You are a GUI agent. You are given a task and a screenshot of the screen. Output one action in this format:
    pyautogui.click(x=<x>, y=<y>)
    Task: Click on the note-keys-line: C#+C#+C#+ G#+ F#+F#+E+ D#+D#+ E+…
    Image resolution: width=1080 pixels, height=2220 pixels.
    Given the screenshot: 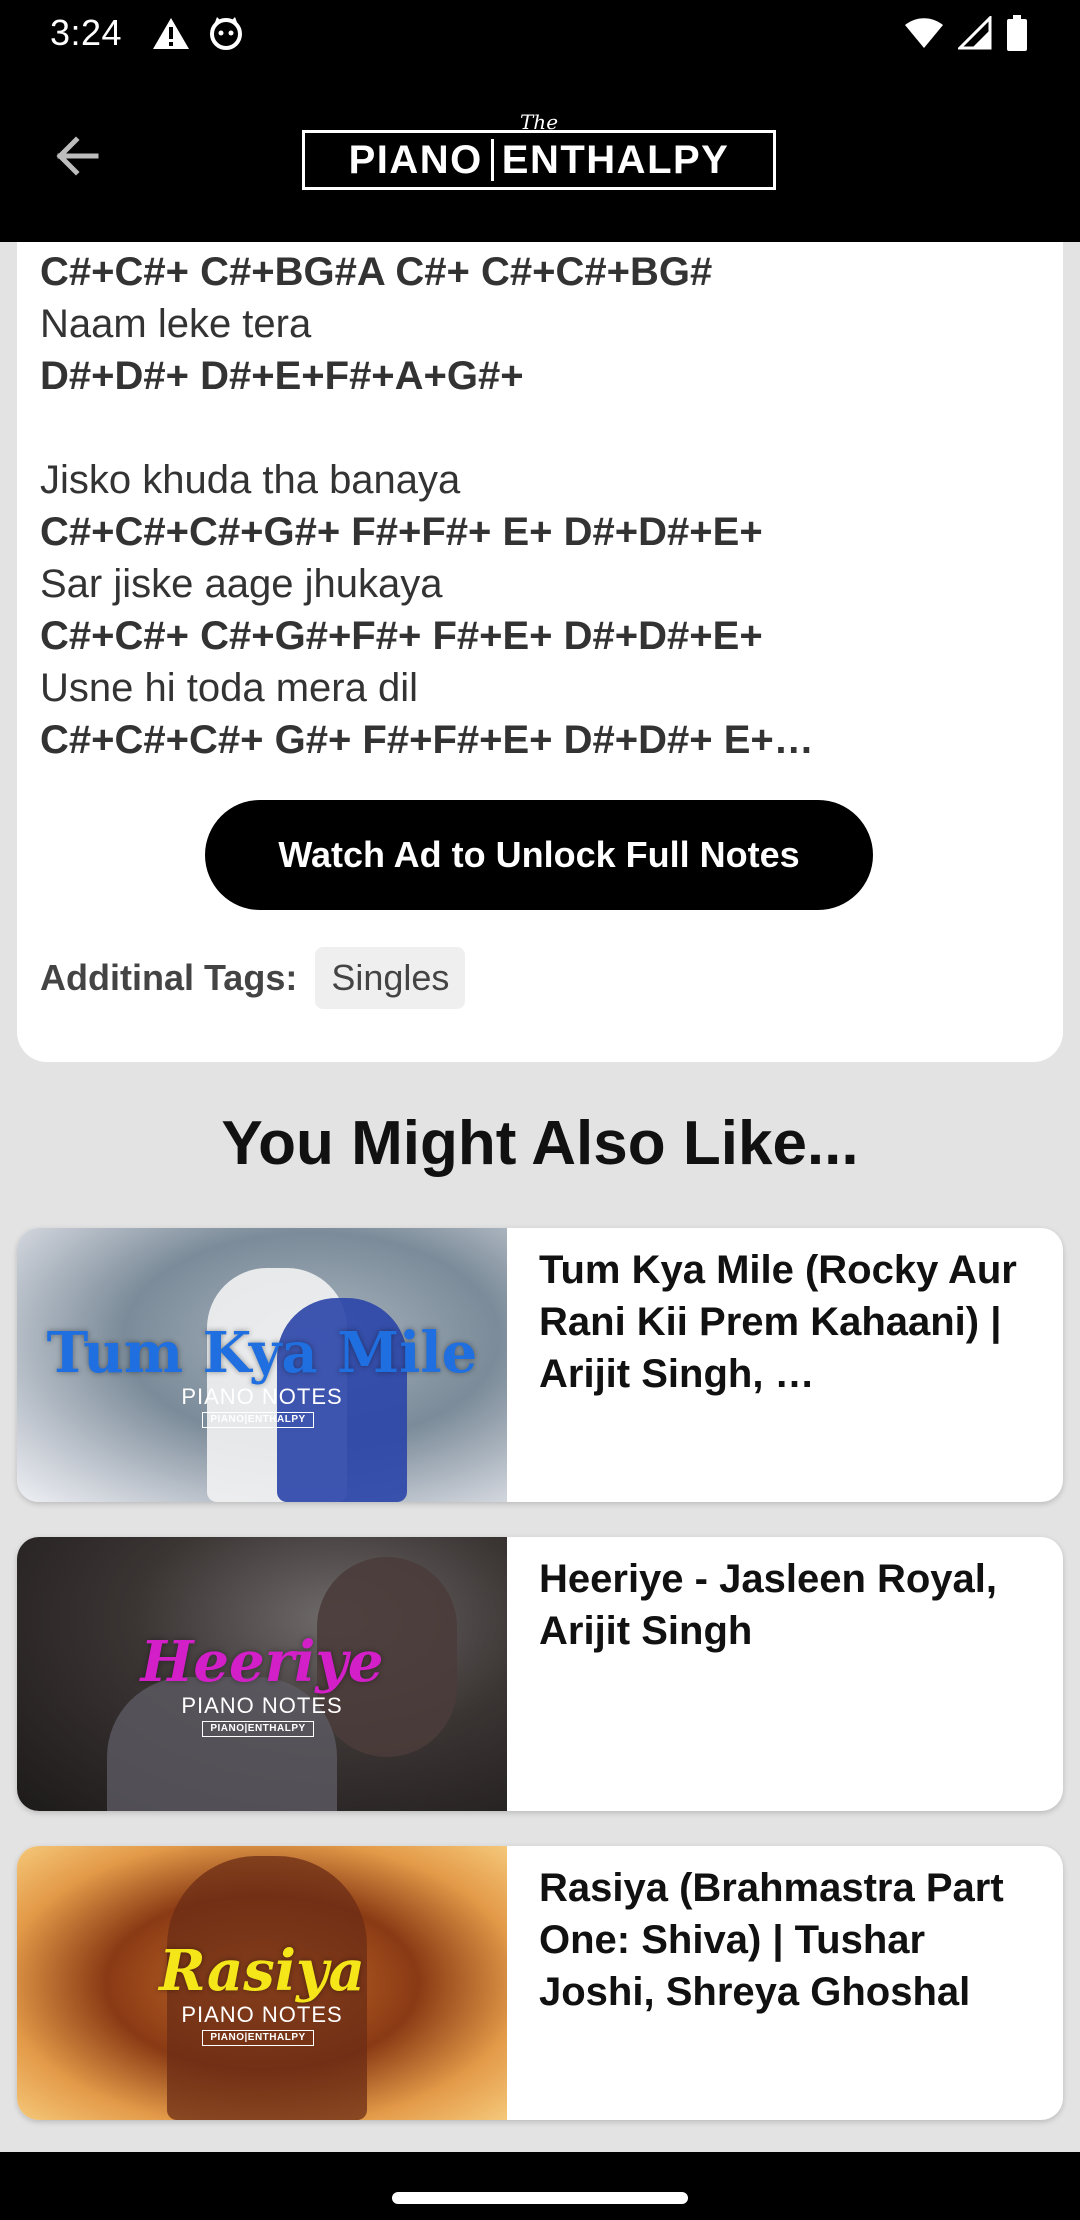 What is the action you would take?
    pyautogui.click(x=427, y=740)
    